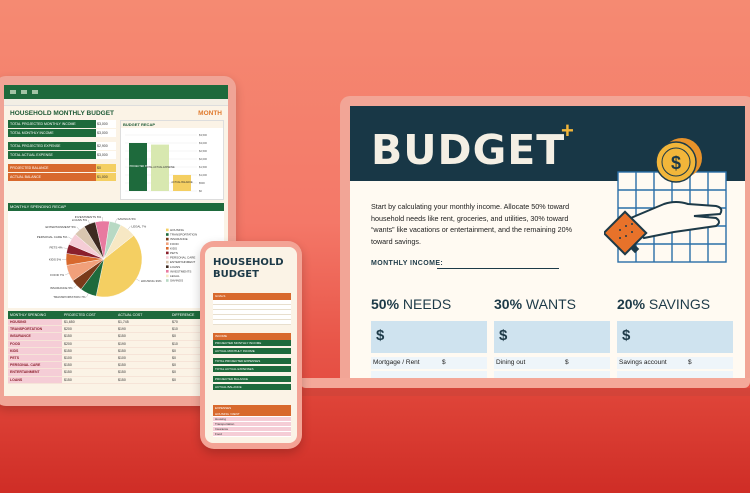  I want to click on pie-slice-label: HOUSING 39%, so click(151, 281).